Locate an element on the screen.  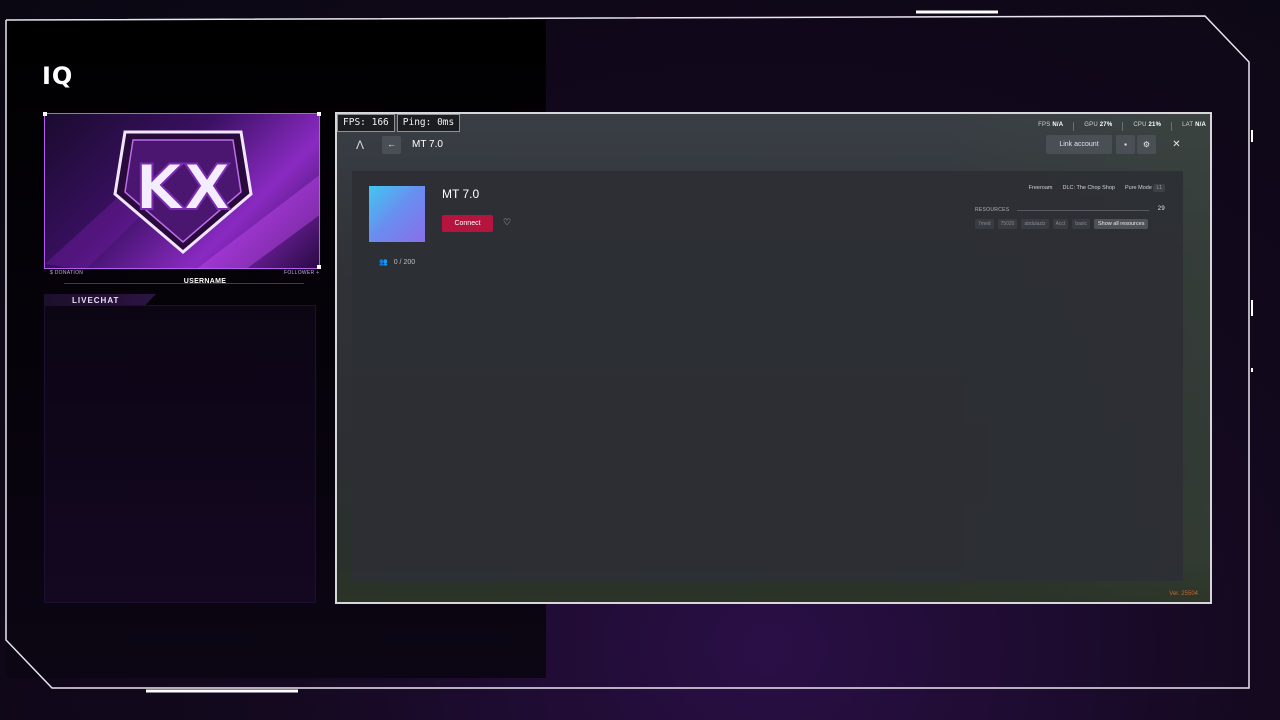
stat-cpu: CPU 21% is located at coordinates (1147, 125).